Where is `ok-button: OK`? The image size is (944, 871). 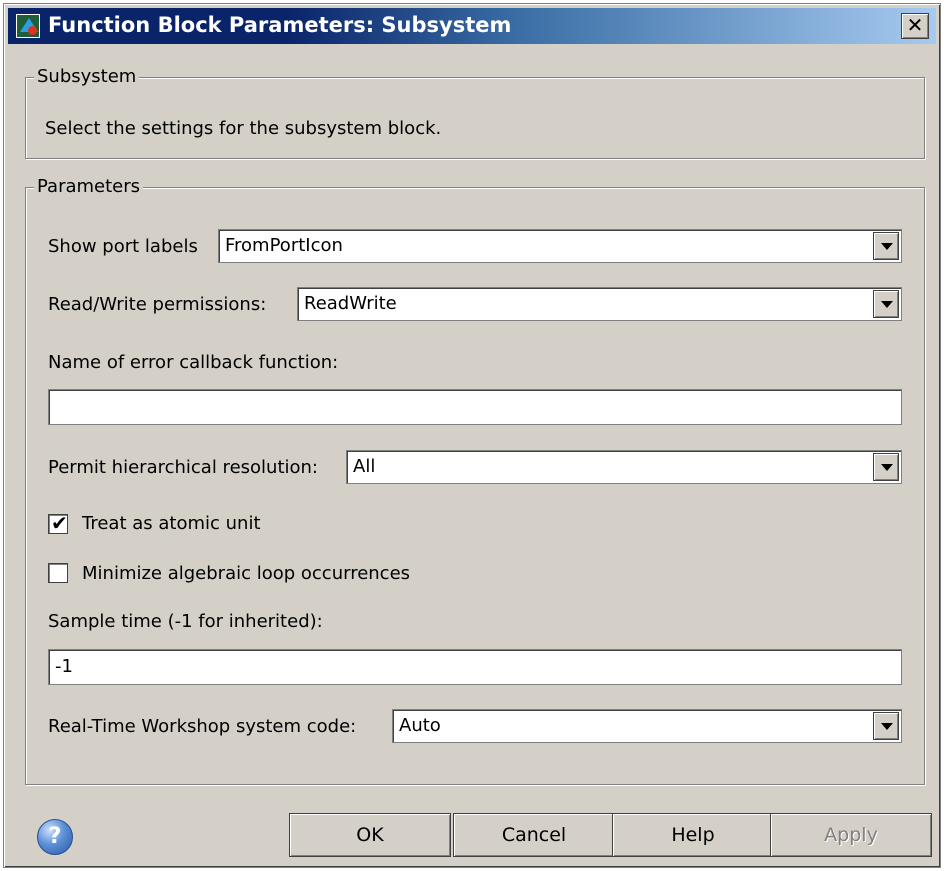 ok-button: OK is located at coordinates (370, 835).